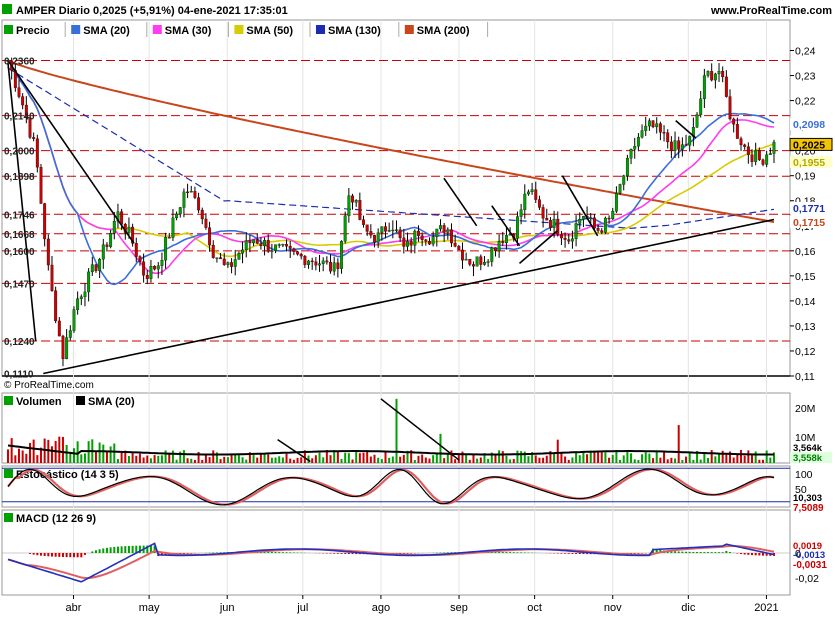  Describe the element at coordinates (19, 284) in the screenshot. I see `level-label: 0,1470` at that location.